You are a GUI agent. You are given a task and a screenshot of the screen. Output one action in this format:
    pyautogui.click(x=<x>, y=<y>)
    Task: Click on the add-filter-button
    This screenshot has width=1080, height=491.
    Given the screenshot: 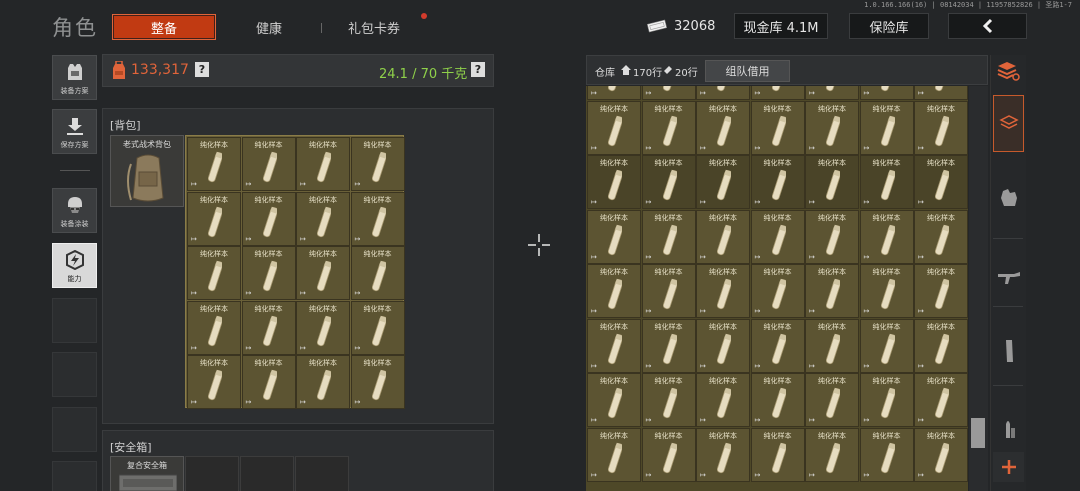 What is the action you would take?
    pyautogui.click(x=1008, y=467)
    